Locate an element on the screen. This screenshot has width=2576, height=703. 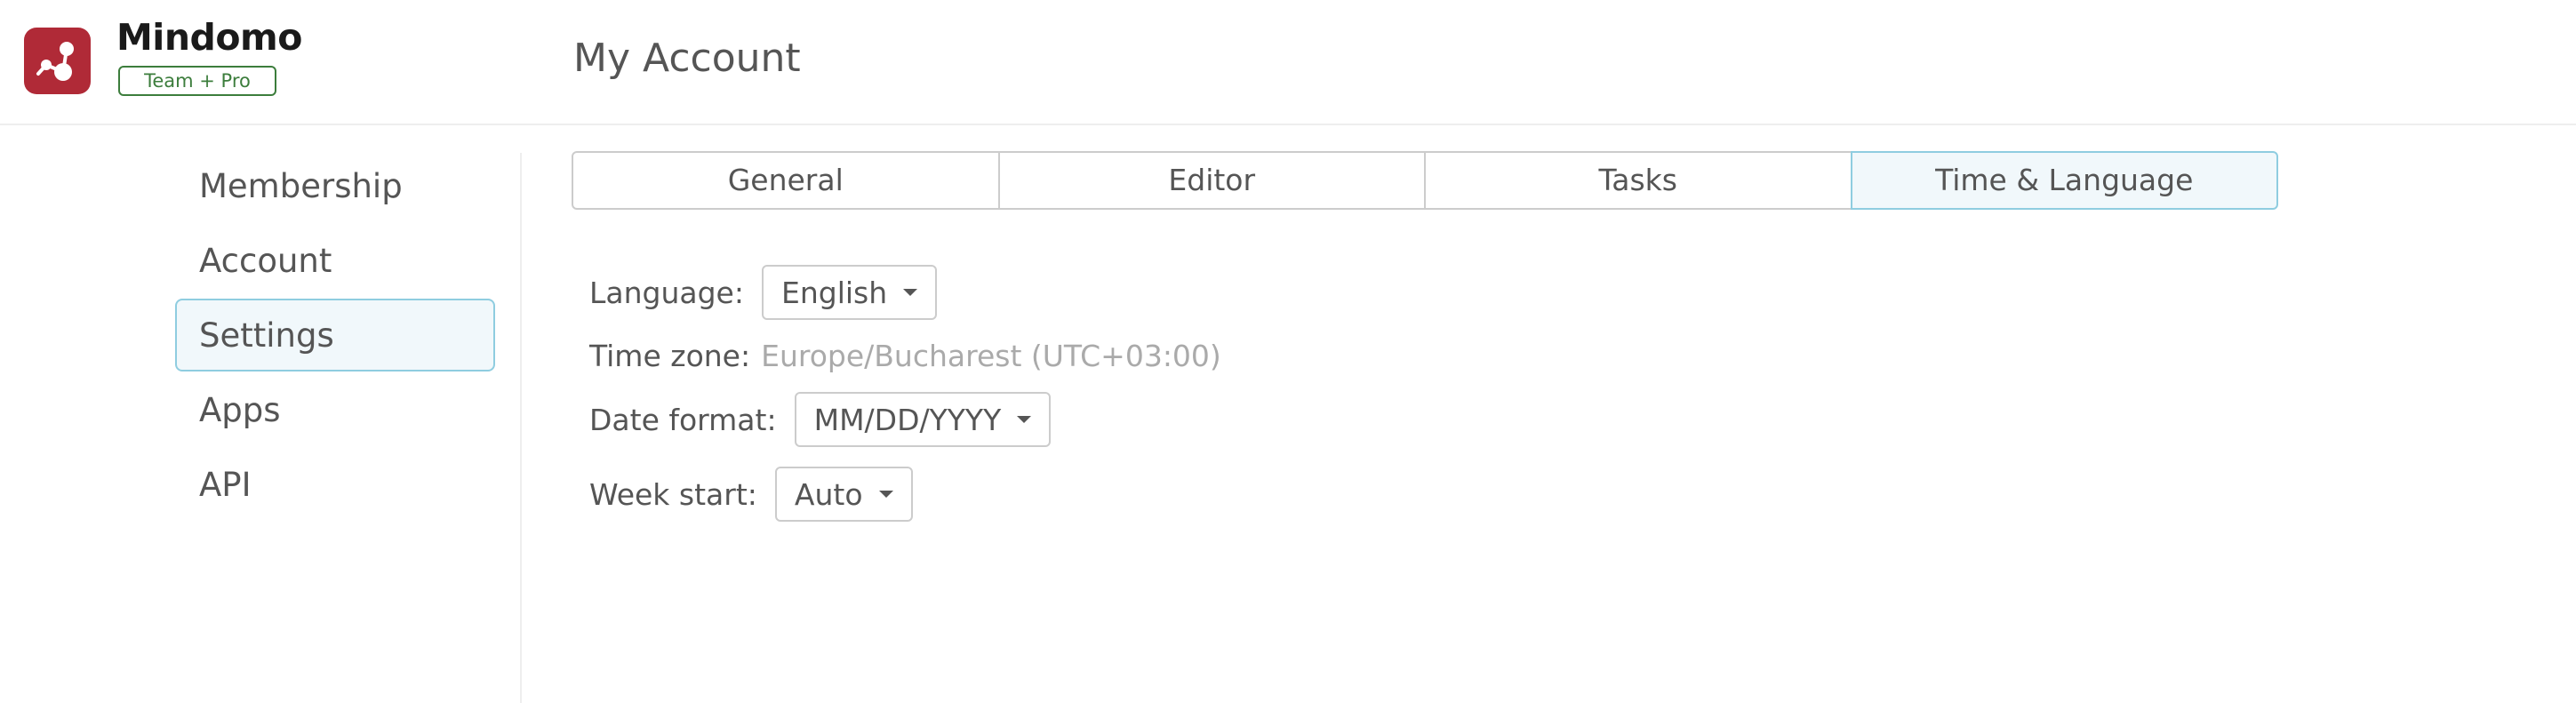
language-label: Language: is located at coordinates (666, 292).